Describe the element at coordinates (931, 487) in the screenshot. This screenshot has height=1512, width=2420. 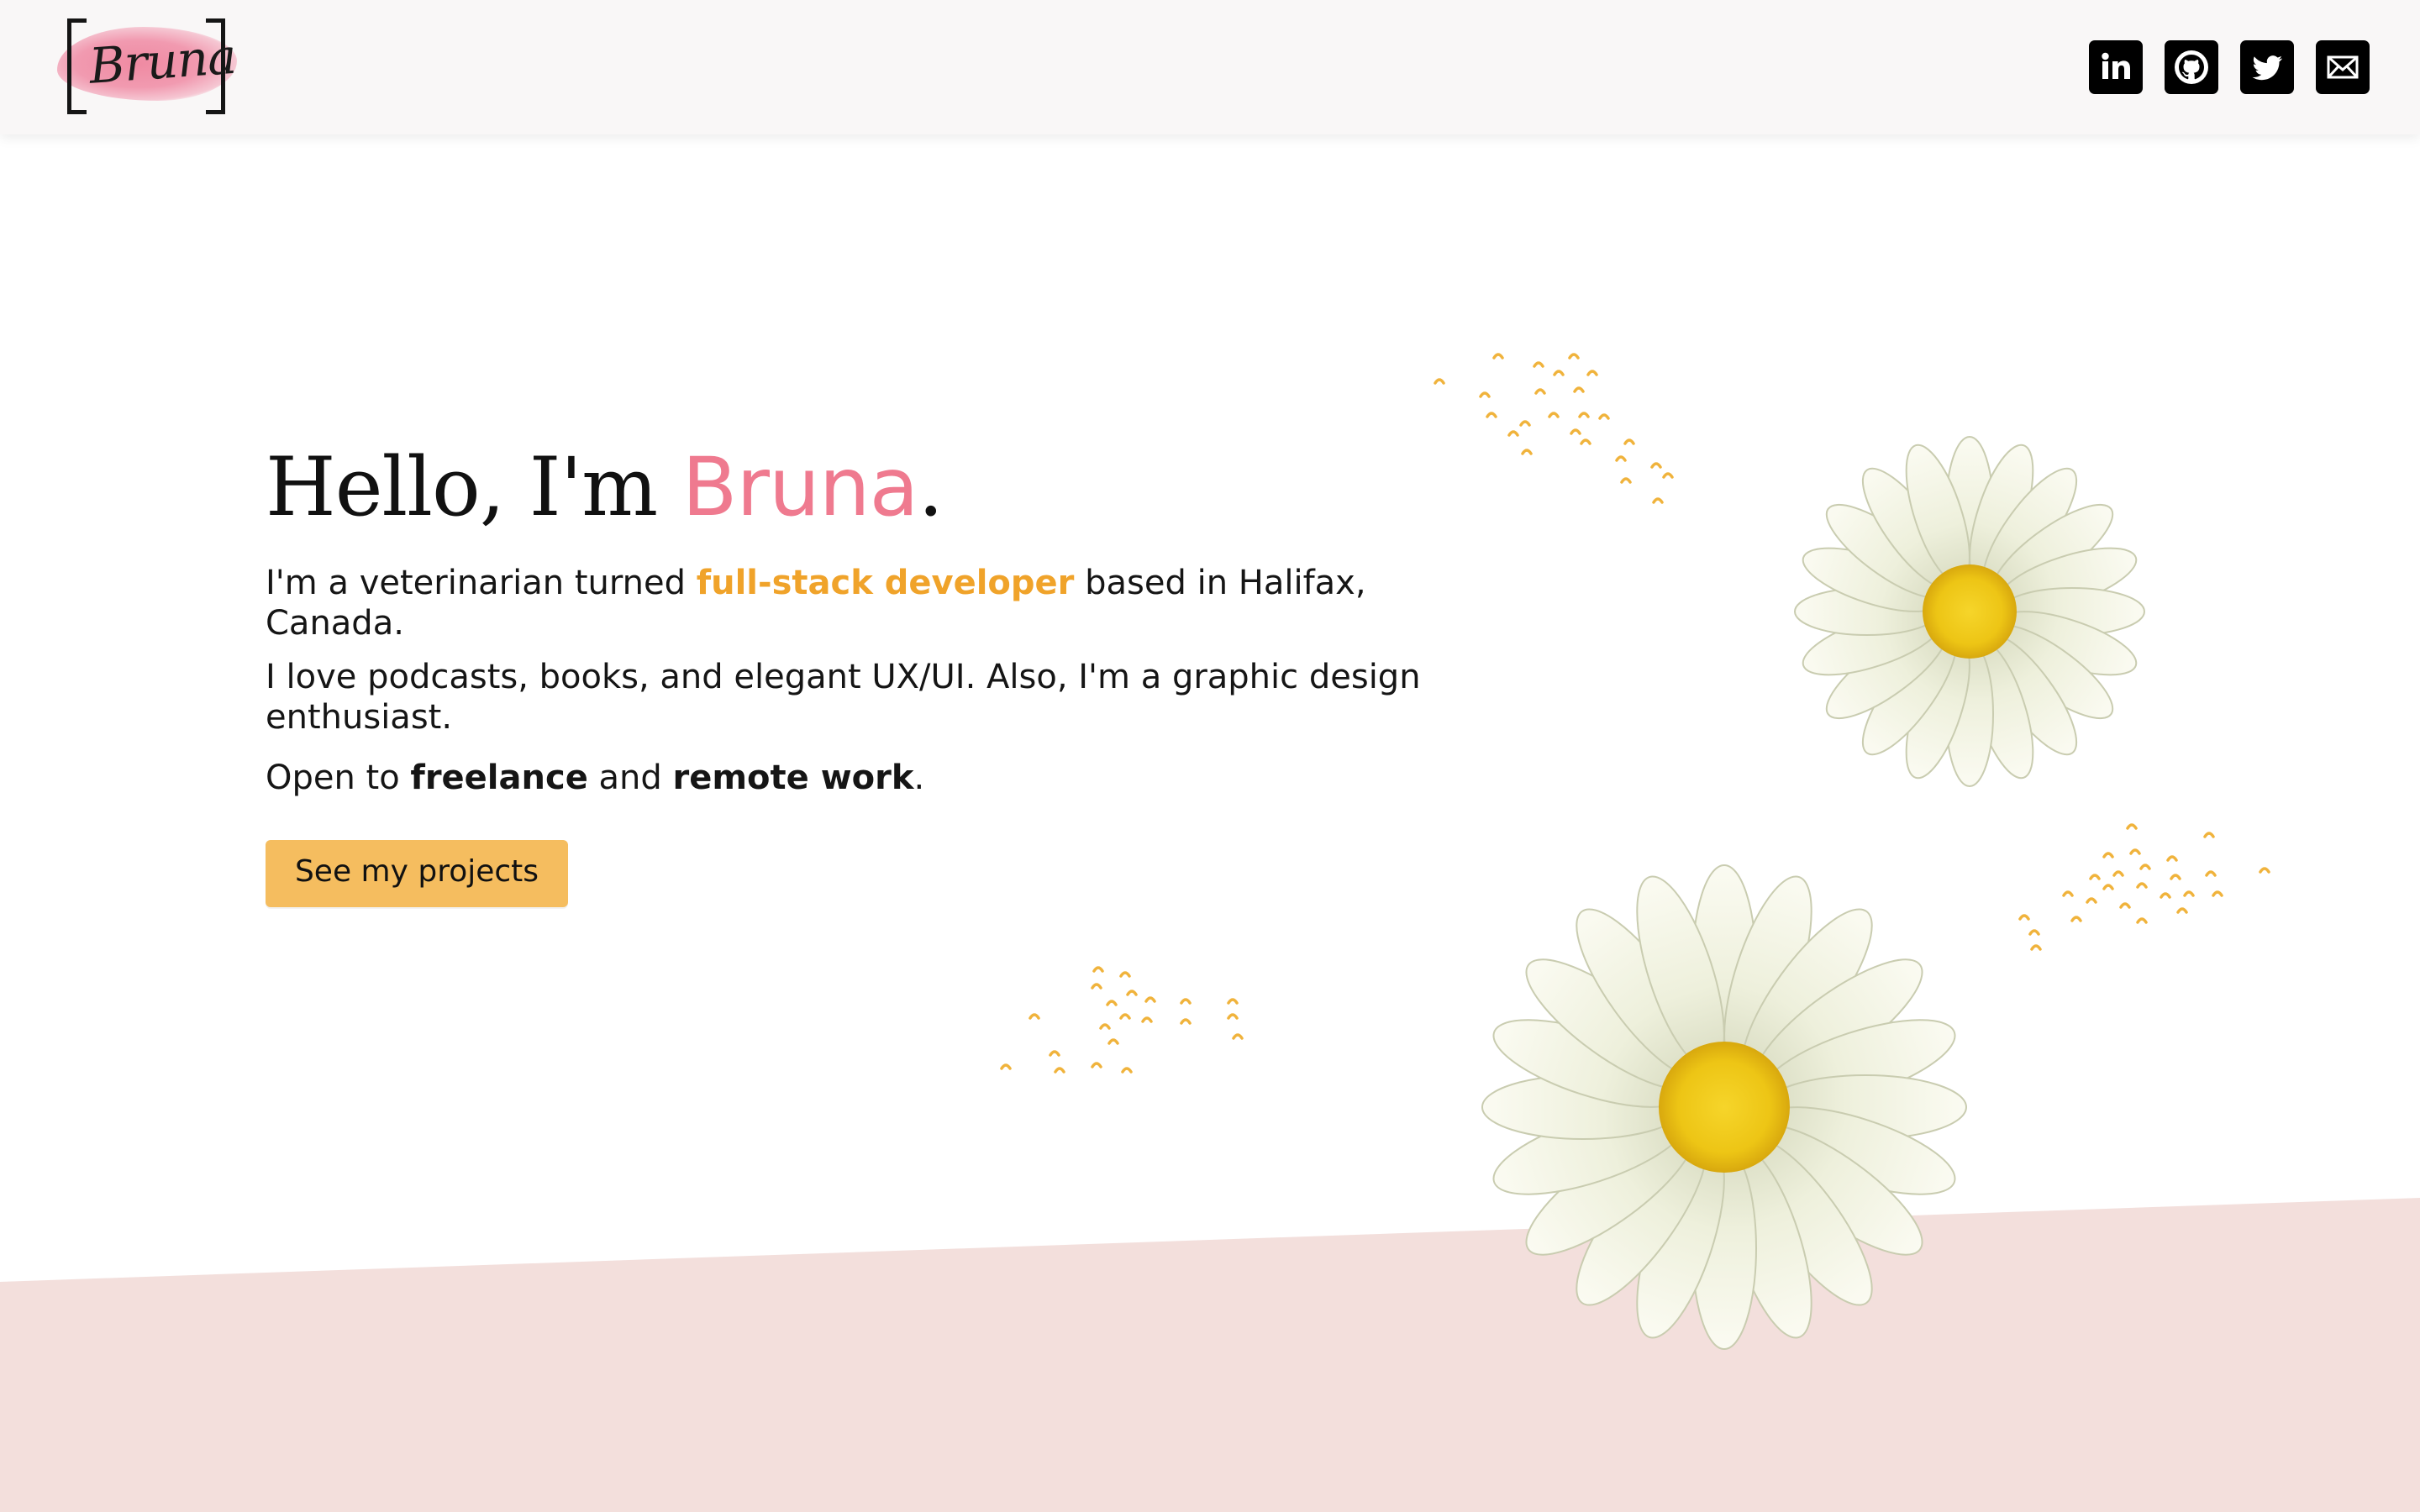
I see `greeting-suffix: .` at that location.